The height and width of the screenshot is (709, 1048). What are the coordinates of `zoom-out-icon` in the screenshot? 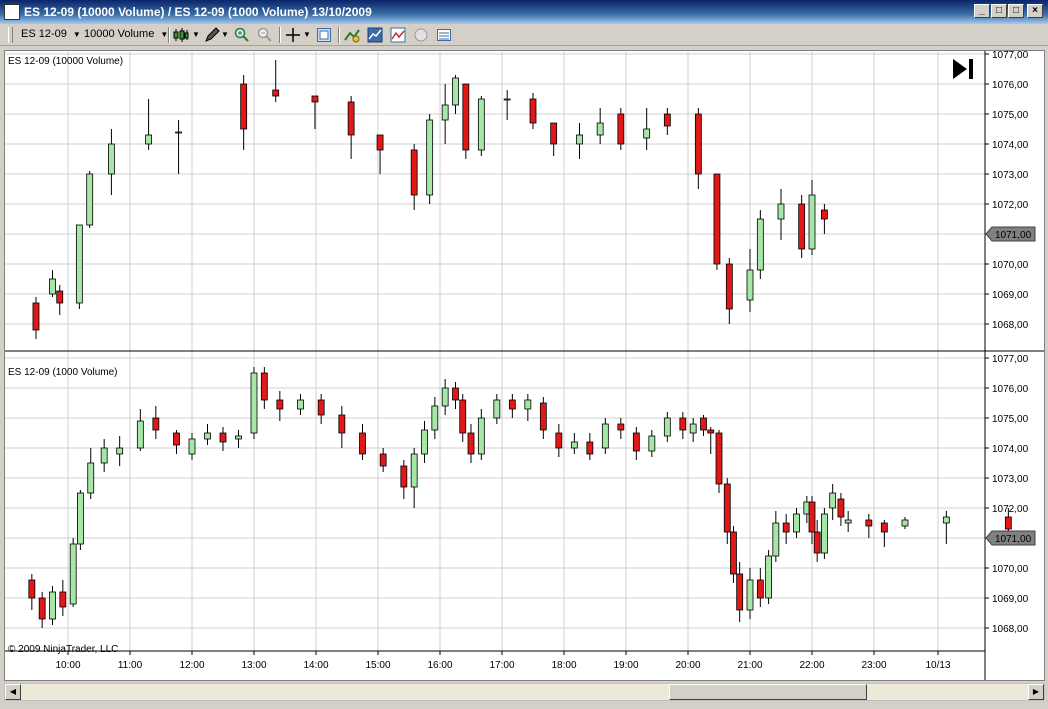 It's located at (265, 35).